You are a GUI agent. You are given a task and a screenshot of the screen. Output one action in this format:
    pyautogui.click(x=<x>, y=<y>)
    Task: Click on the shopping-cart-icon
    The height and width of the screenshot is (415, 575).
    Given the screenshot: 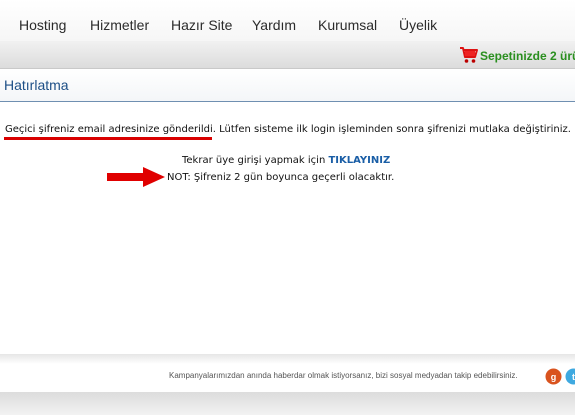 What is the action you would take?
    pyautogui.click(x=469, y=55)
    